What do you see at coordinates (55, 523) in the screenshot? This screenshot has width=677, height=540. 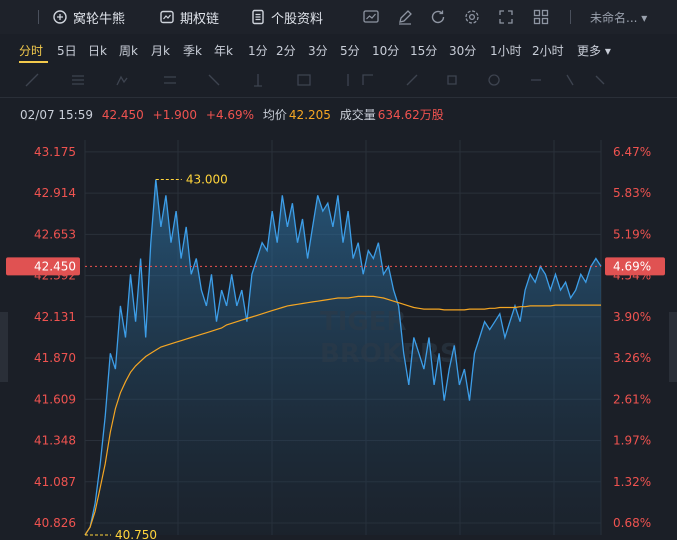 I see `y-tick-left: 40.826` at bounding box center [55, 523].